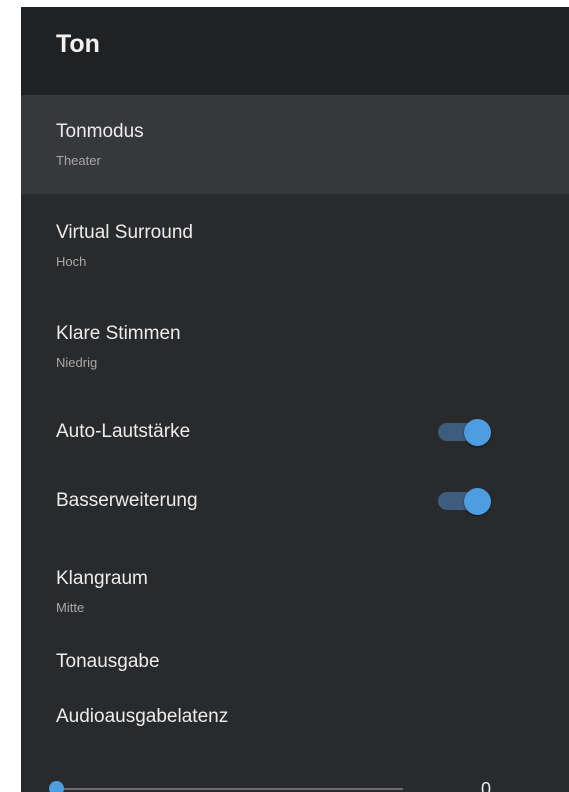 Image resolution: width=569 pixels, height=792 pixels. Describe the element at coordinates (229, 789) in the screenshot. I see `slider-track` at that location.